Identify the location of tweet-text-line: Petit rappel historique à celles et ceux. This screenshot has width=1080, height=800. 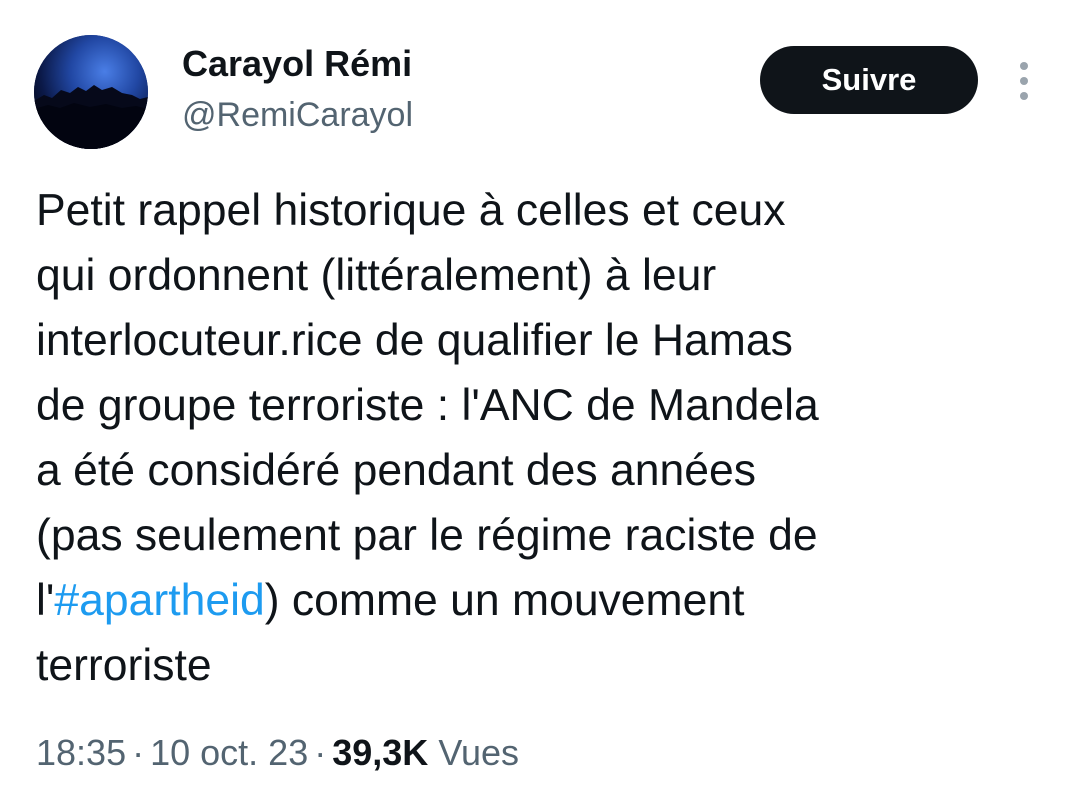
(411, 210).